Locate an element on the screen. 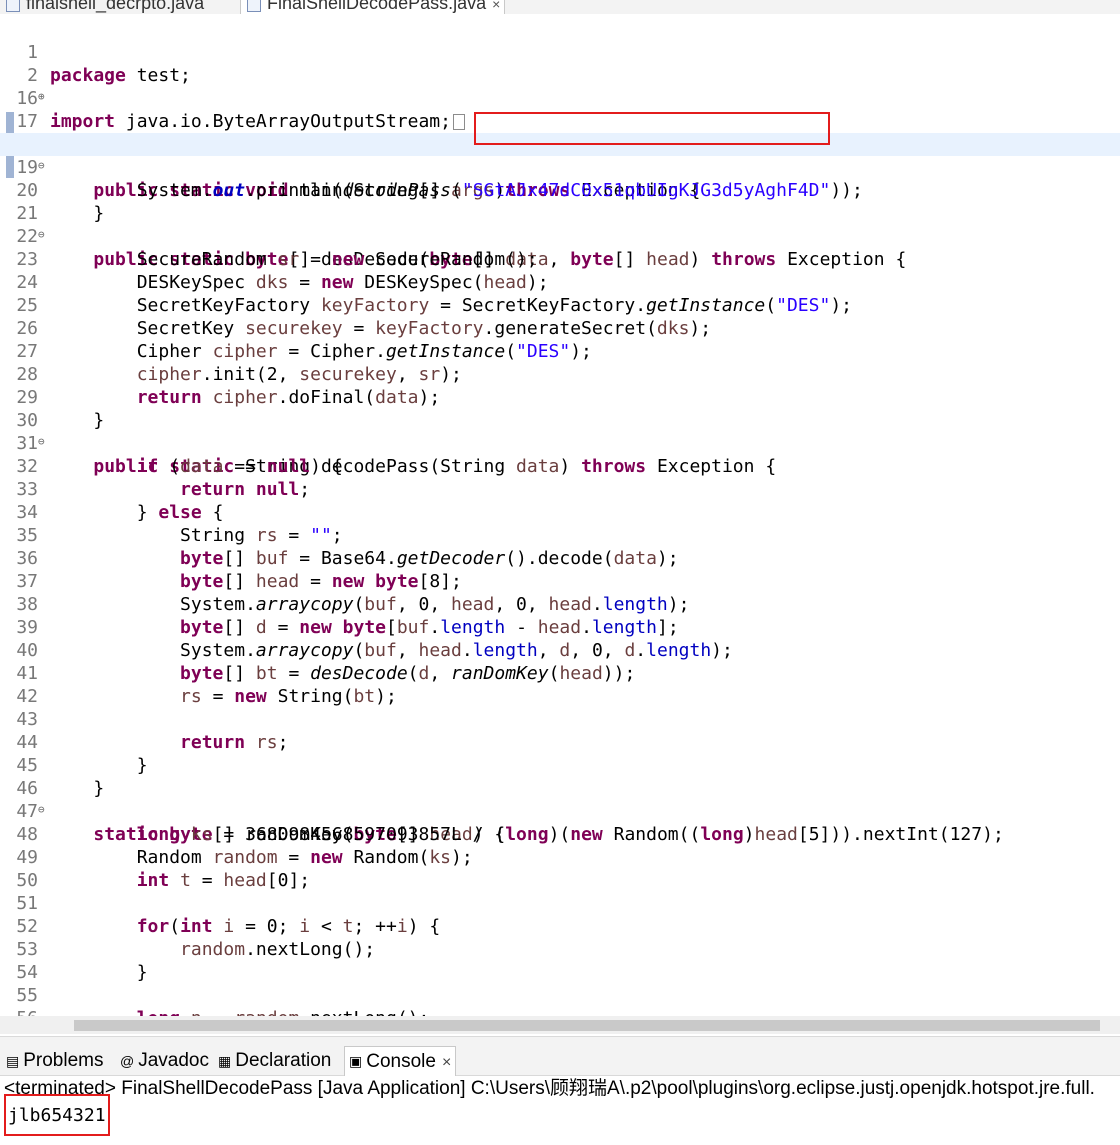 The image size is (1120, 1145). code-line: 43 return rs; is located at coordinates (560, 719).